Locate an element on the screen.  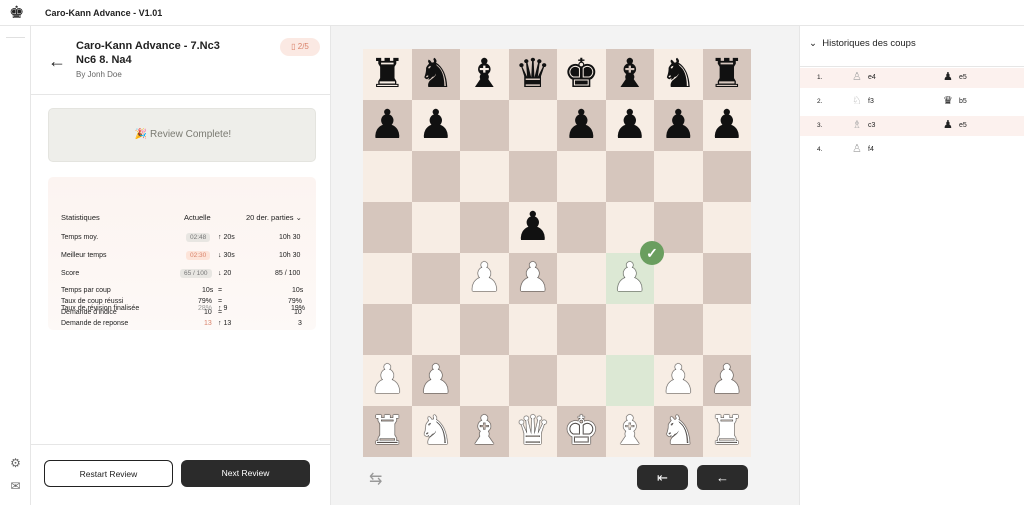
mail-icon: ✉ is located at coordinates (15, 486).